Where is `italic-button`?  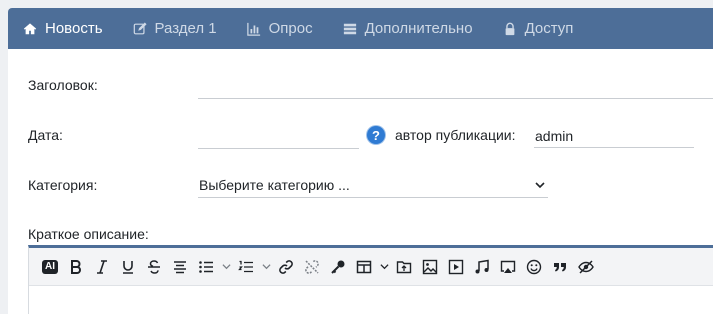
italic-button is located at coordinates (102, 267).